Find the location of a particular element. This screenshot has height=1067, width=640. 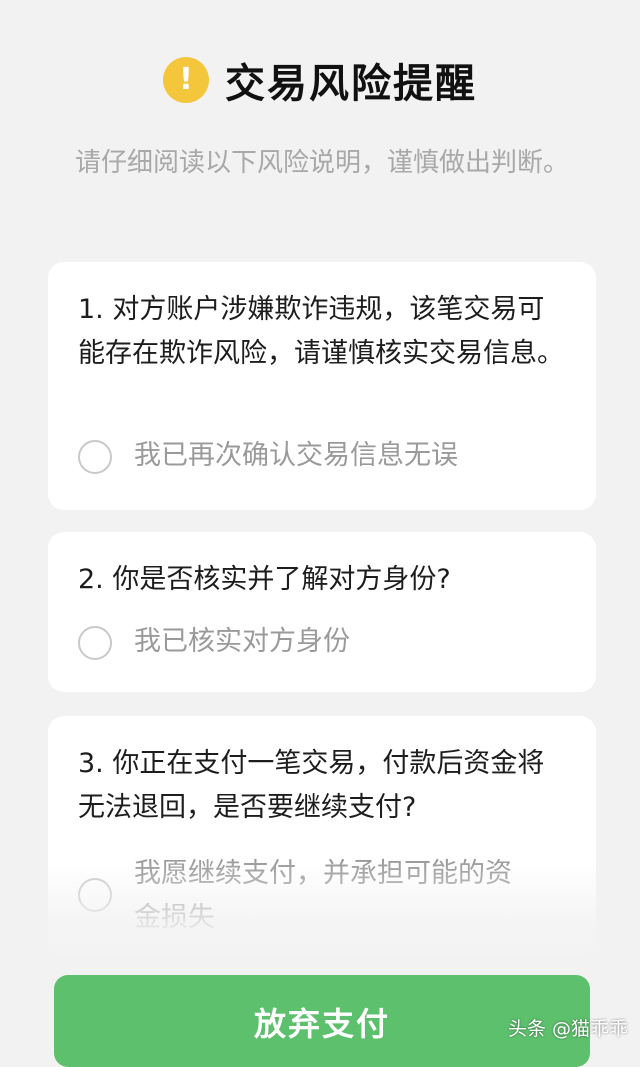

page-title: 交易风险提醒 is located at coordinates (351, 84).